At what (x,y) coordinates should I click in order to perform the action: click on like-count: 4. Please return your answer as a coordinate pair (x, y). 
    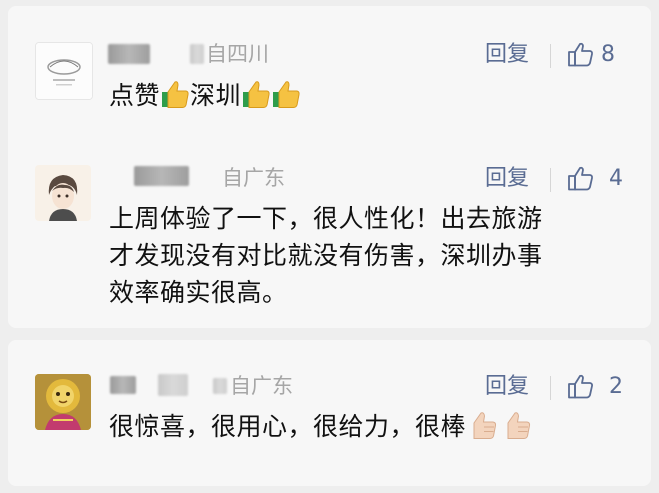
    Looking at the image, I should click on (616, 178).